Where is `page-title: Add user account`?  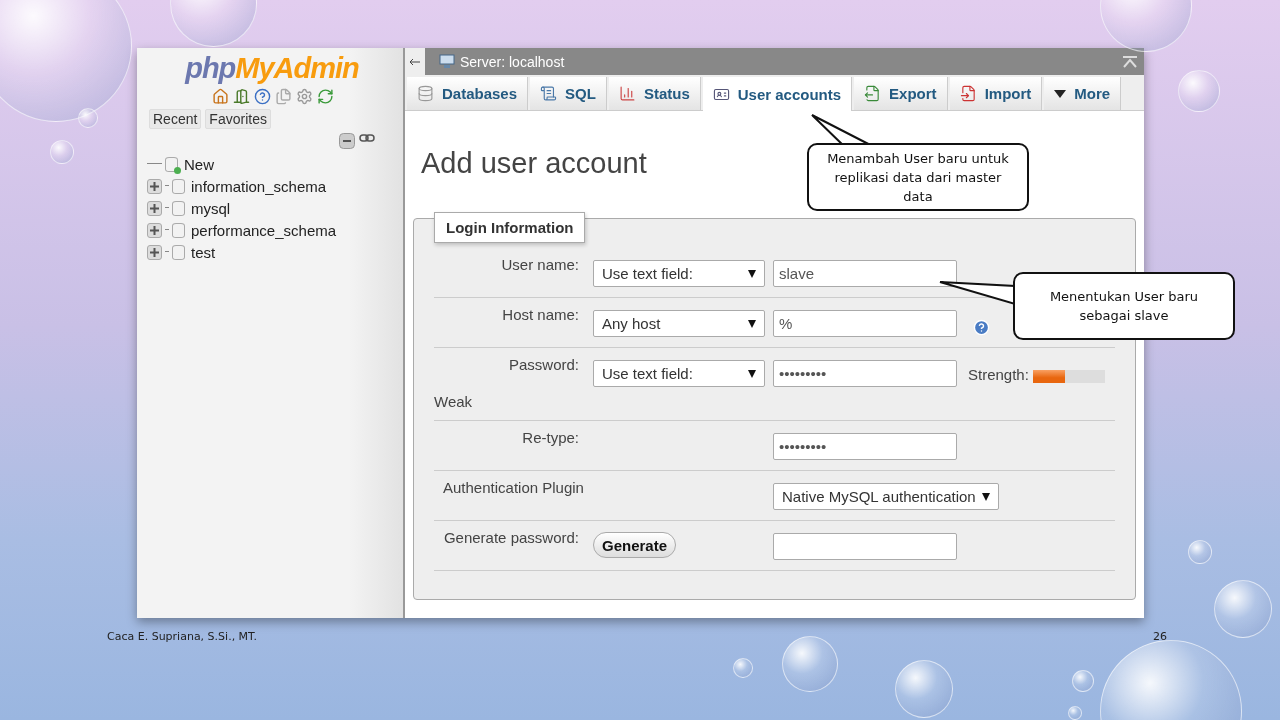 page-title: Add user account is located at coordinates (534, 163).